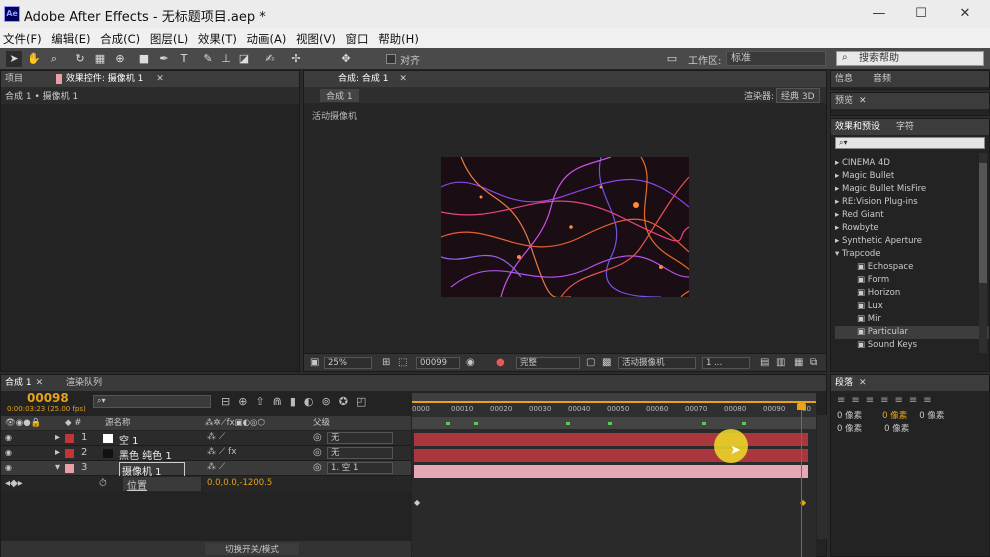 The width and height of the screenshot is (990, 557). What do you see at coordinates (339, 95) in the screenshot?
I see `comp-flowchart-tab: 合成 1` at bounding box center [339, 95].